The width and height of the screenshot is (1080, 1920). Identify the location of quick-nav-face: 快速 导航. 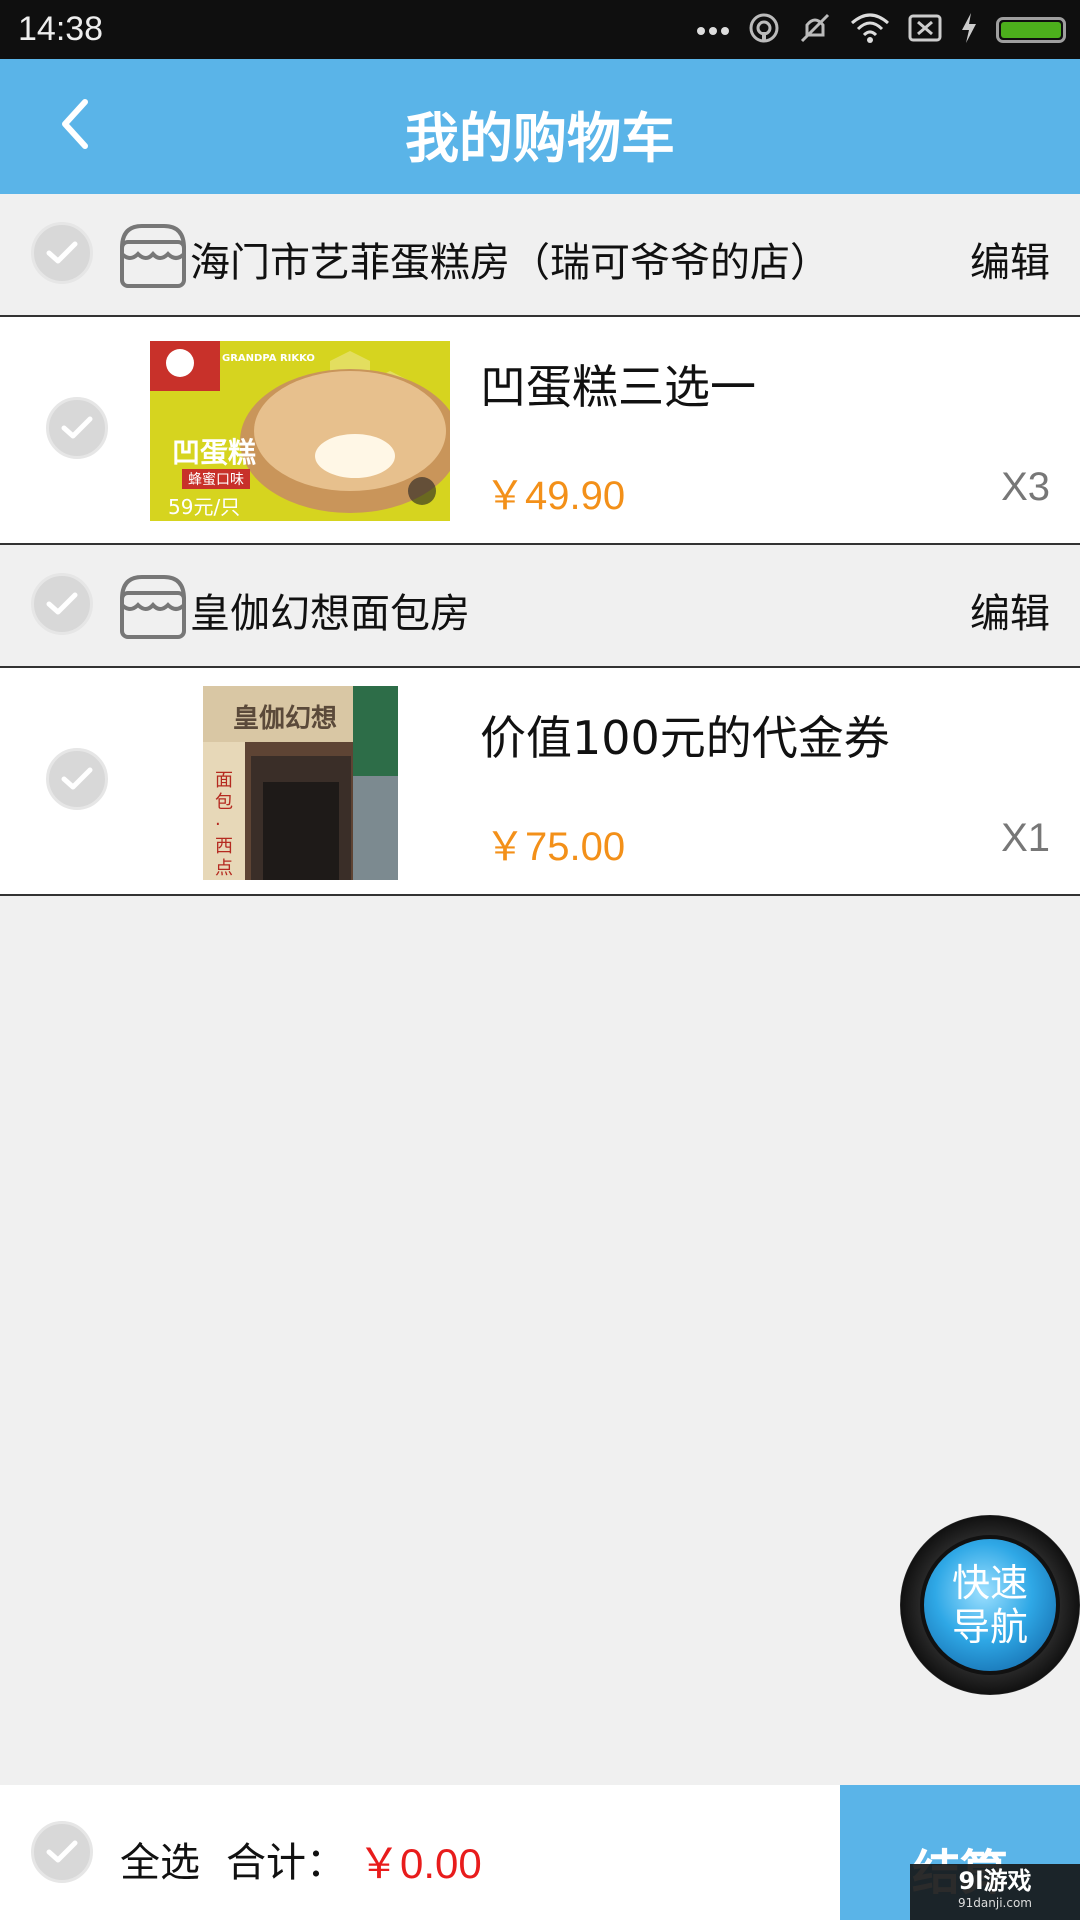
(990, 1605).